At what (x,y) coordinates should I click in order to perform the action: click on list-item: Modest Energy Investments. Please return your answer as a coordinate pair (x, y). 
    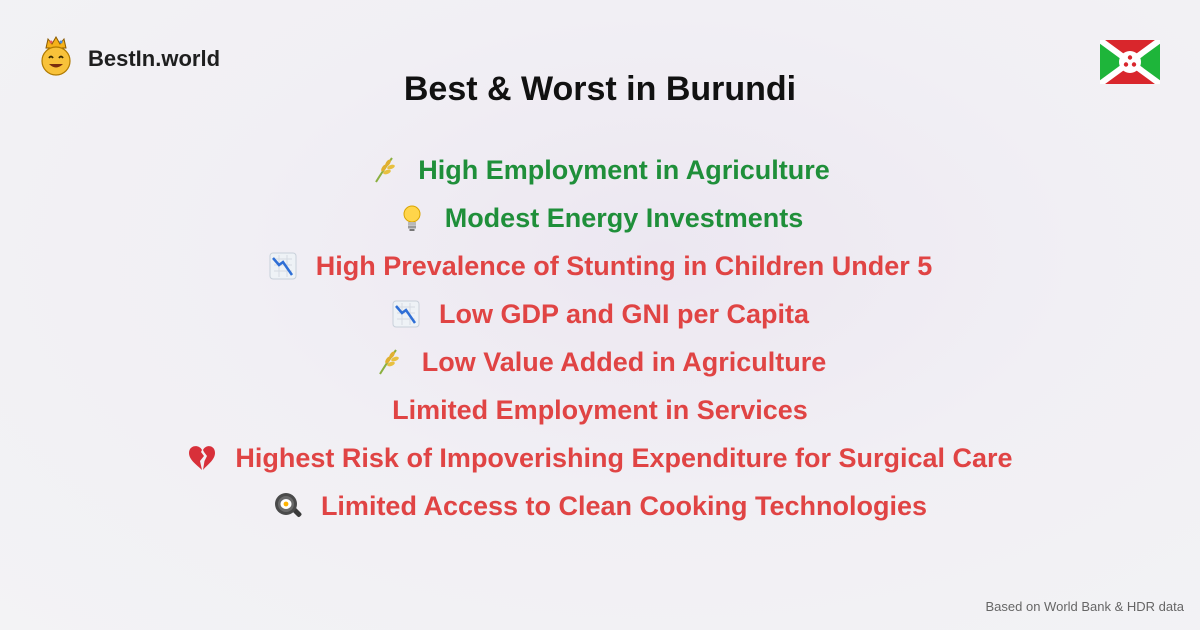
    Looking at the image, I should click on (600, 218).